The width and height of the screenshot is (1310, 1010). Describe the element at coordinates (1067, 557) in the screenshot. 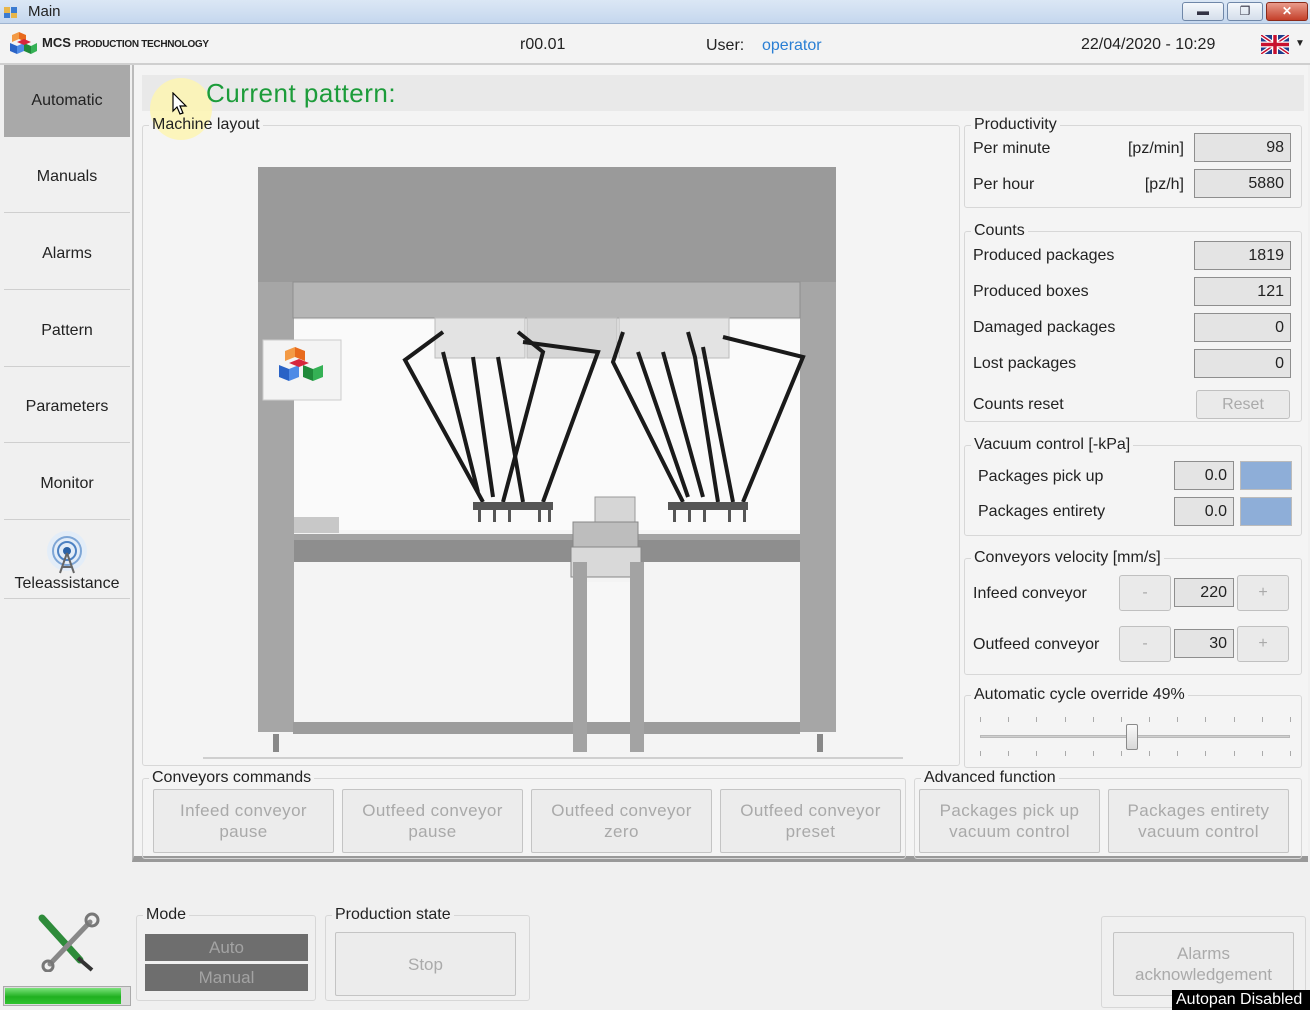

I see `conveyors-velocity-title: Conveyors velocity [mm/s]` at that location.